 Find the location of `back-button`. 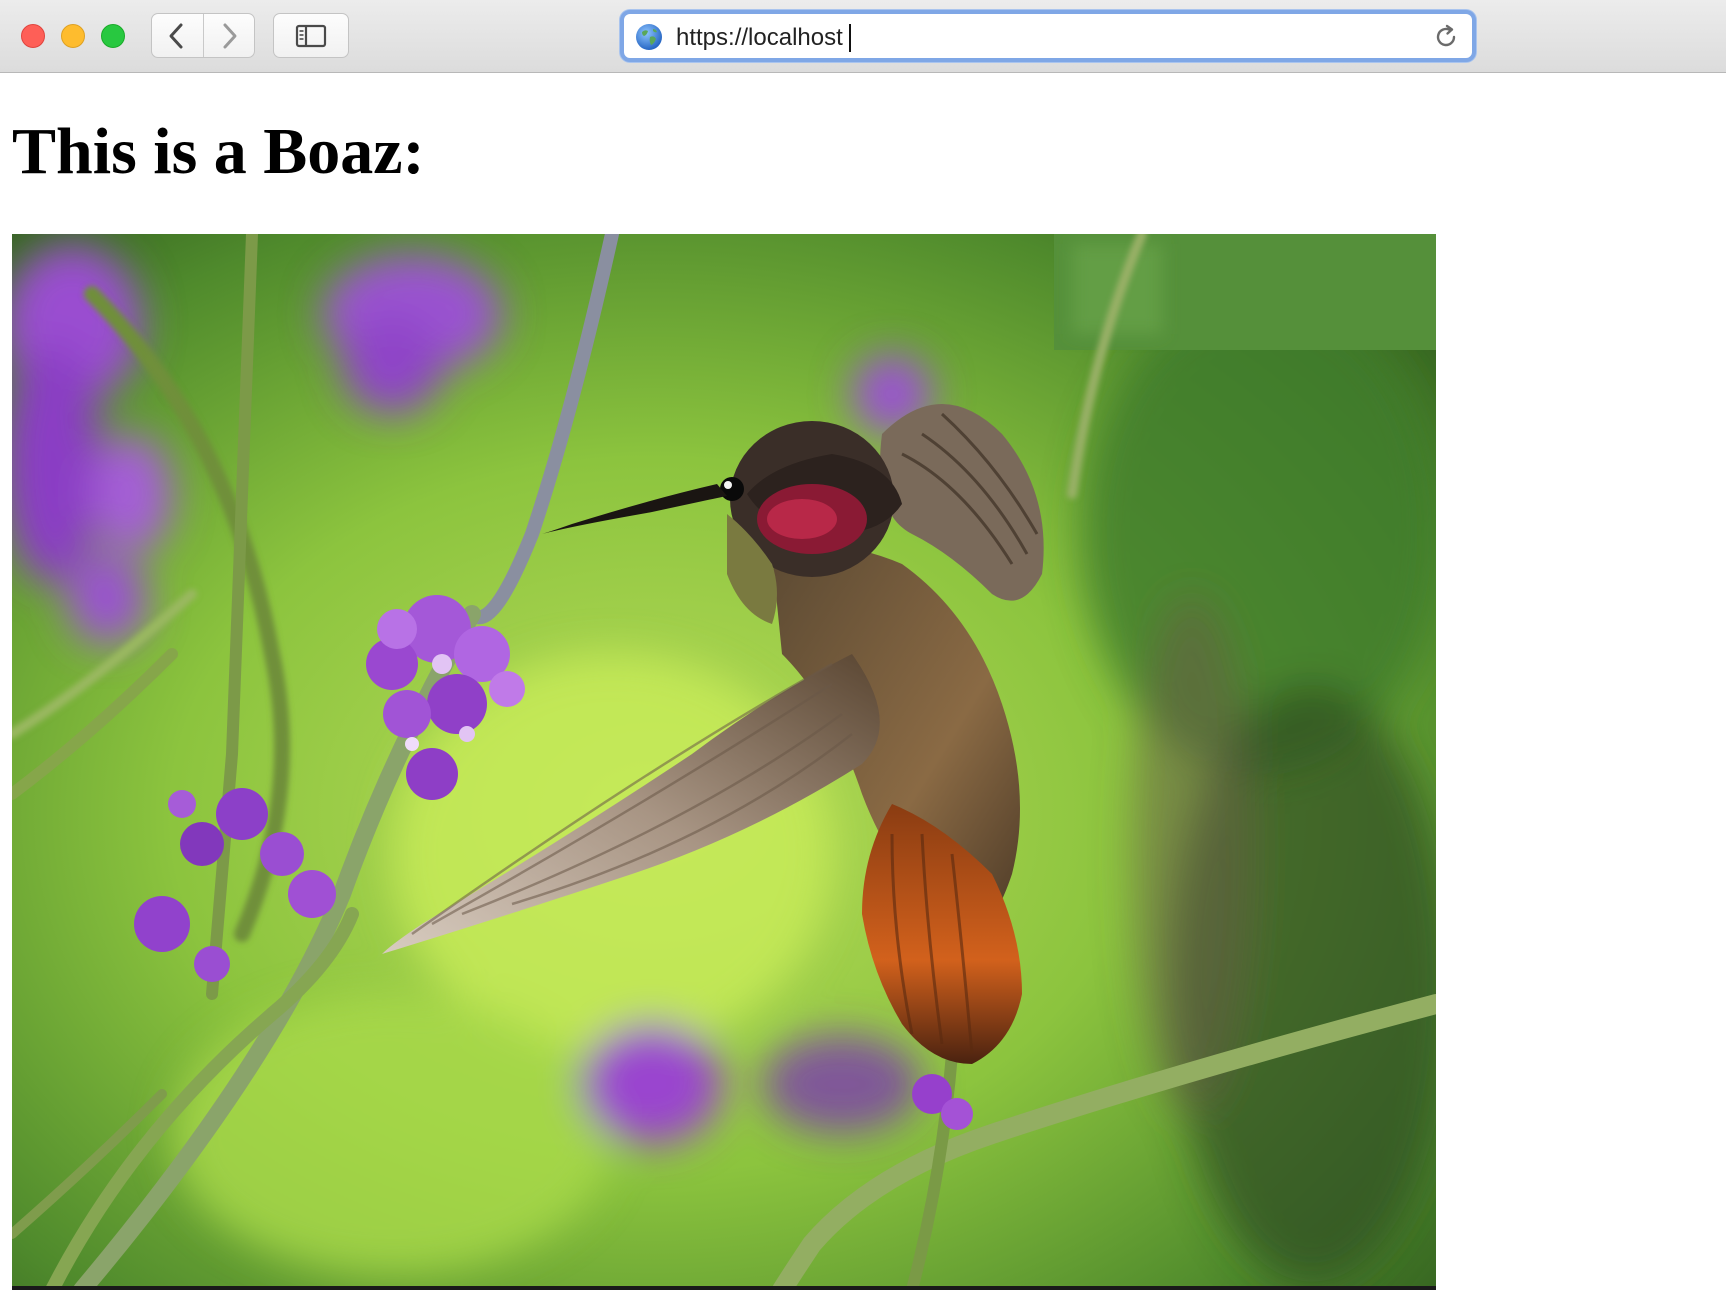

back-button is located at coordinates (177, 35).